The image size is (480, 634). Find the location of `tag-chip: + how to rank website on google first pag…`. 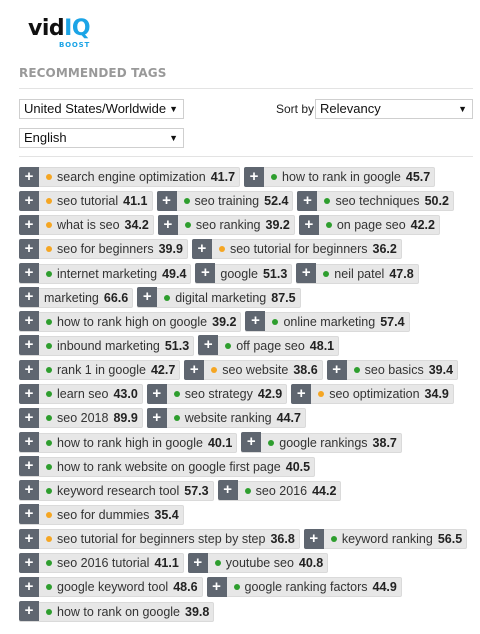

tag-chip: + how to rank website on google first pag… is located at coordinates (167, 466).